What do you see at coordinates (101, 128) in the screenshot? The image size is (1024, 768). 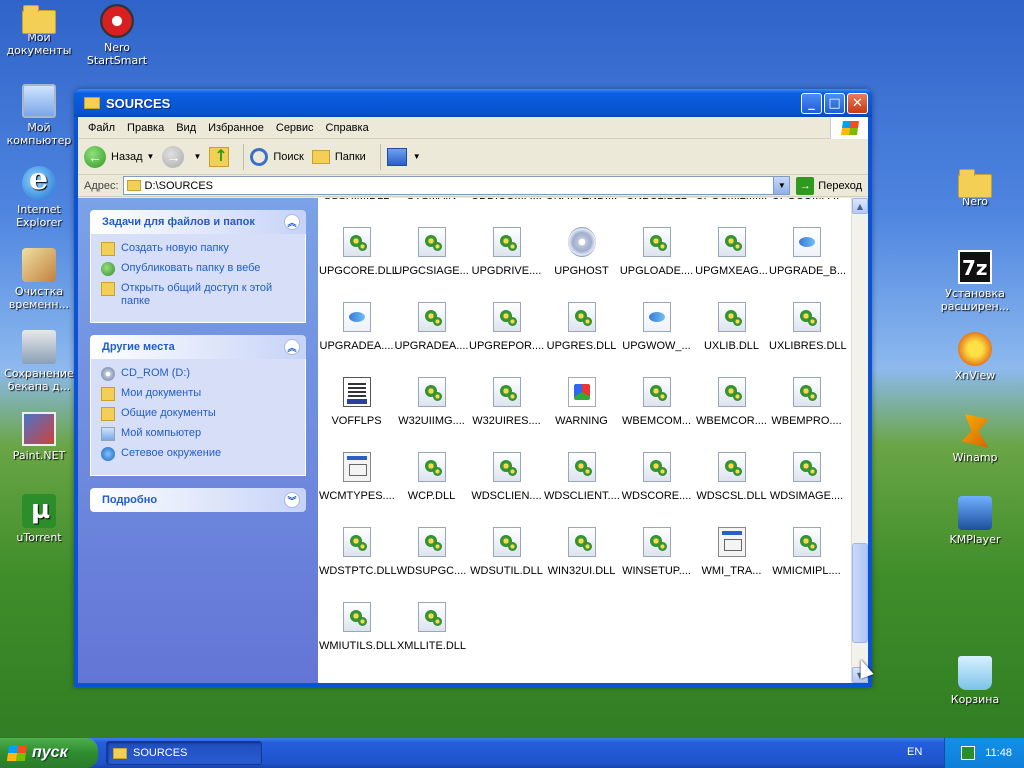 I see `menu-file: Файл` at bounding box center [101, 128].